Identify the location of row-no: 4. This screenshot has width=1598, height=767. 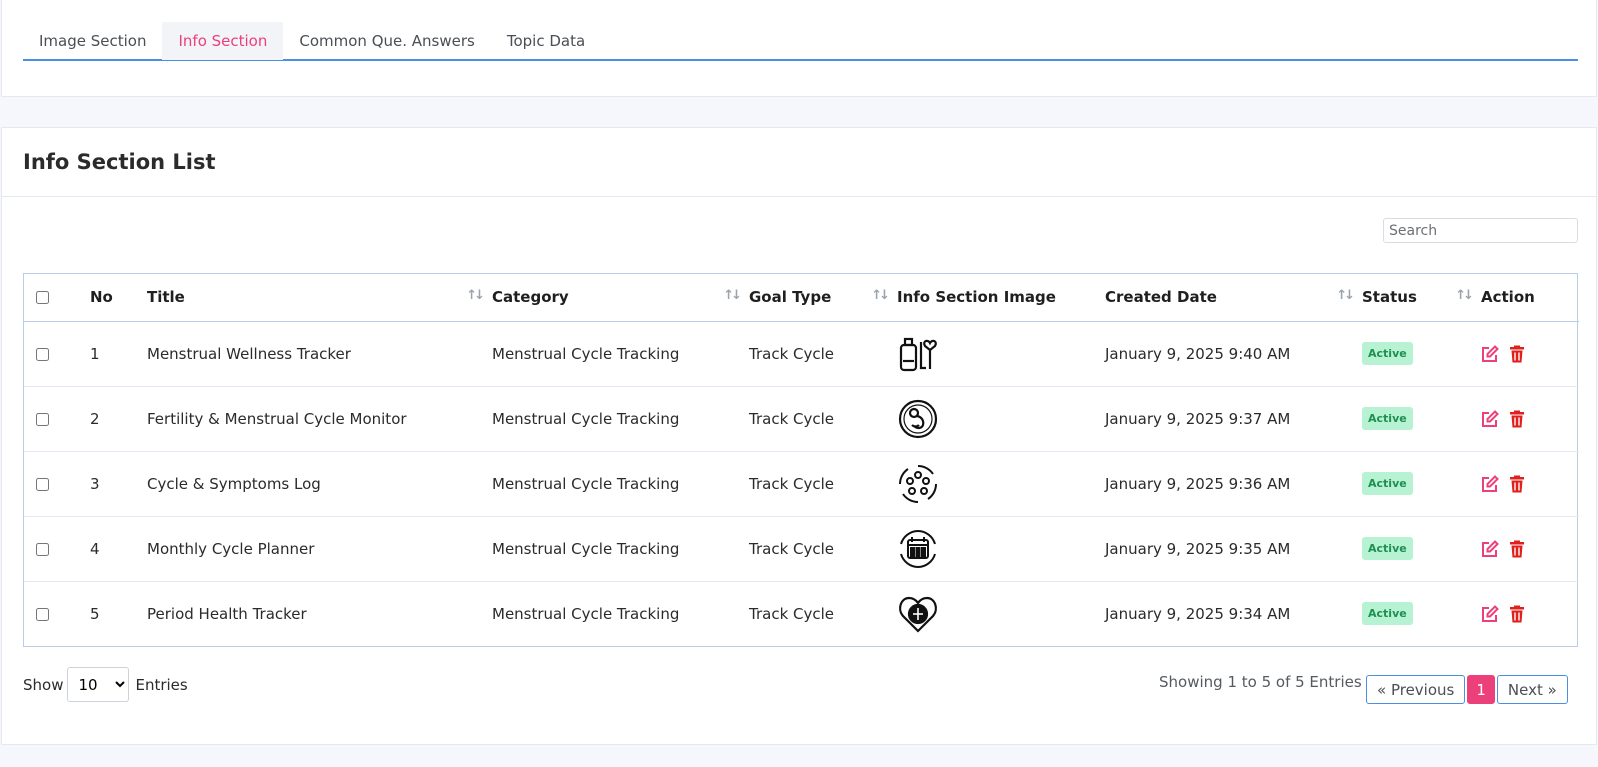
(95, 548).